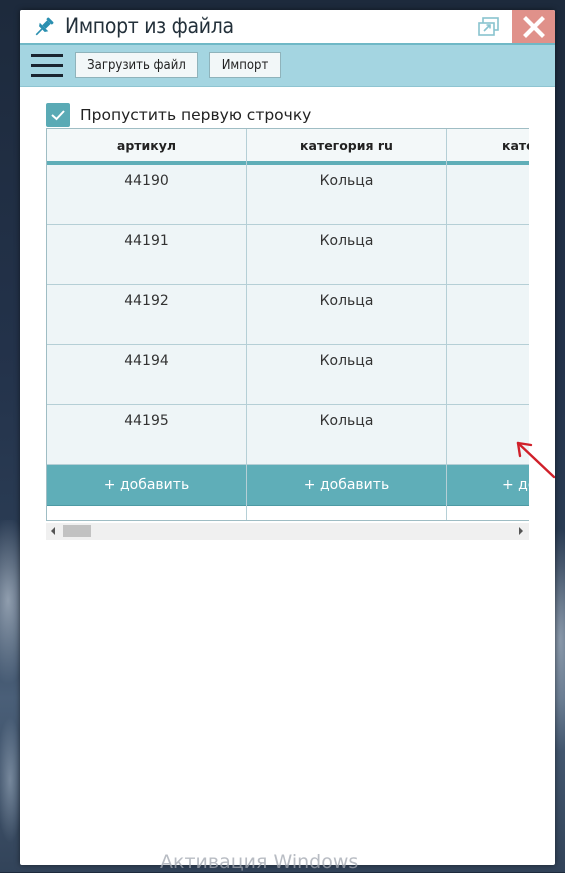 The image size is (565, 873). I want to click on title-bar: Импорт из файла, so click(287, 26).